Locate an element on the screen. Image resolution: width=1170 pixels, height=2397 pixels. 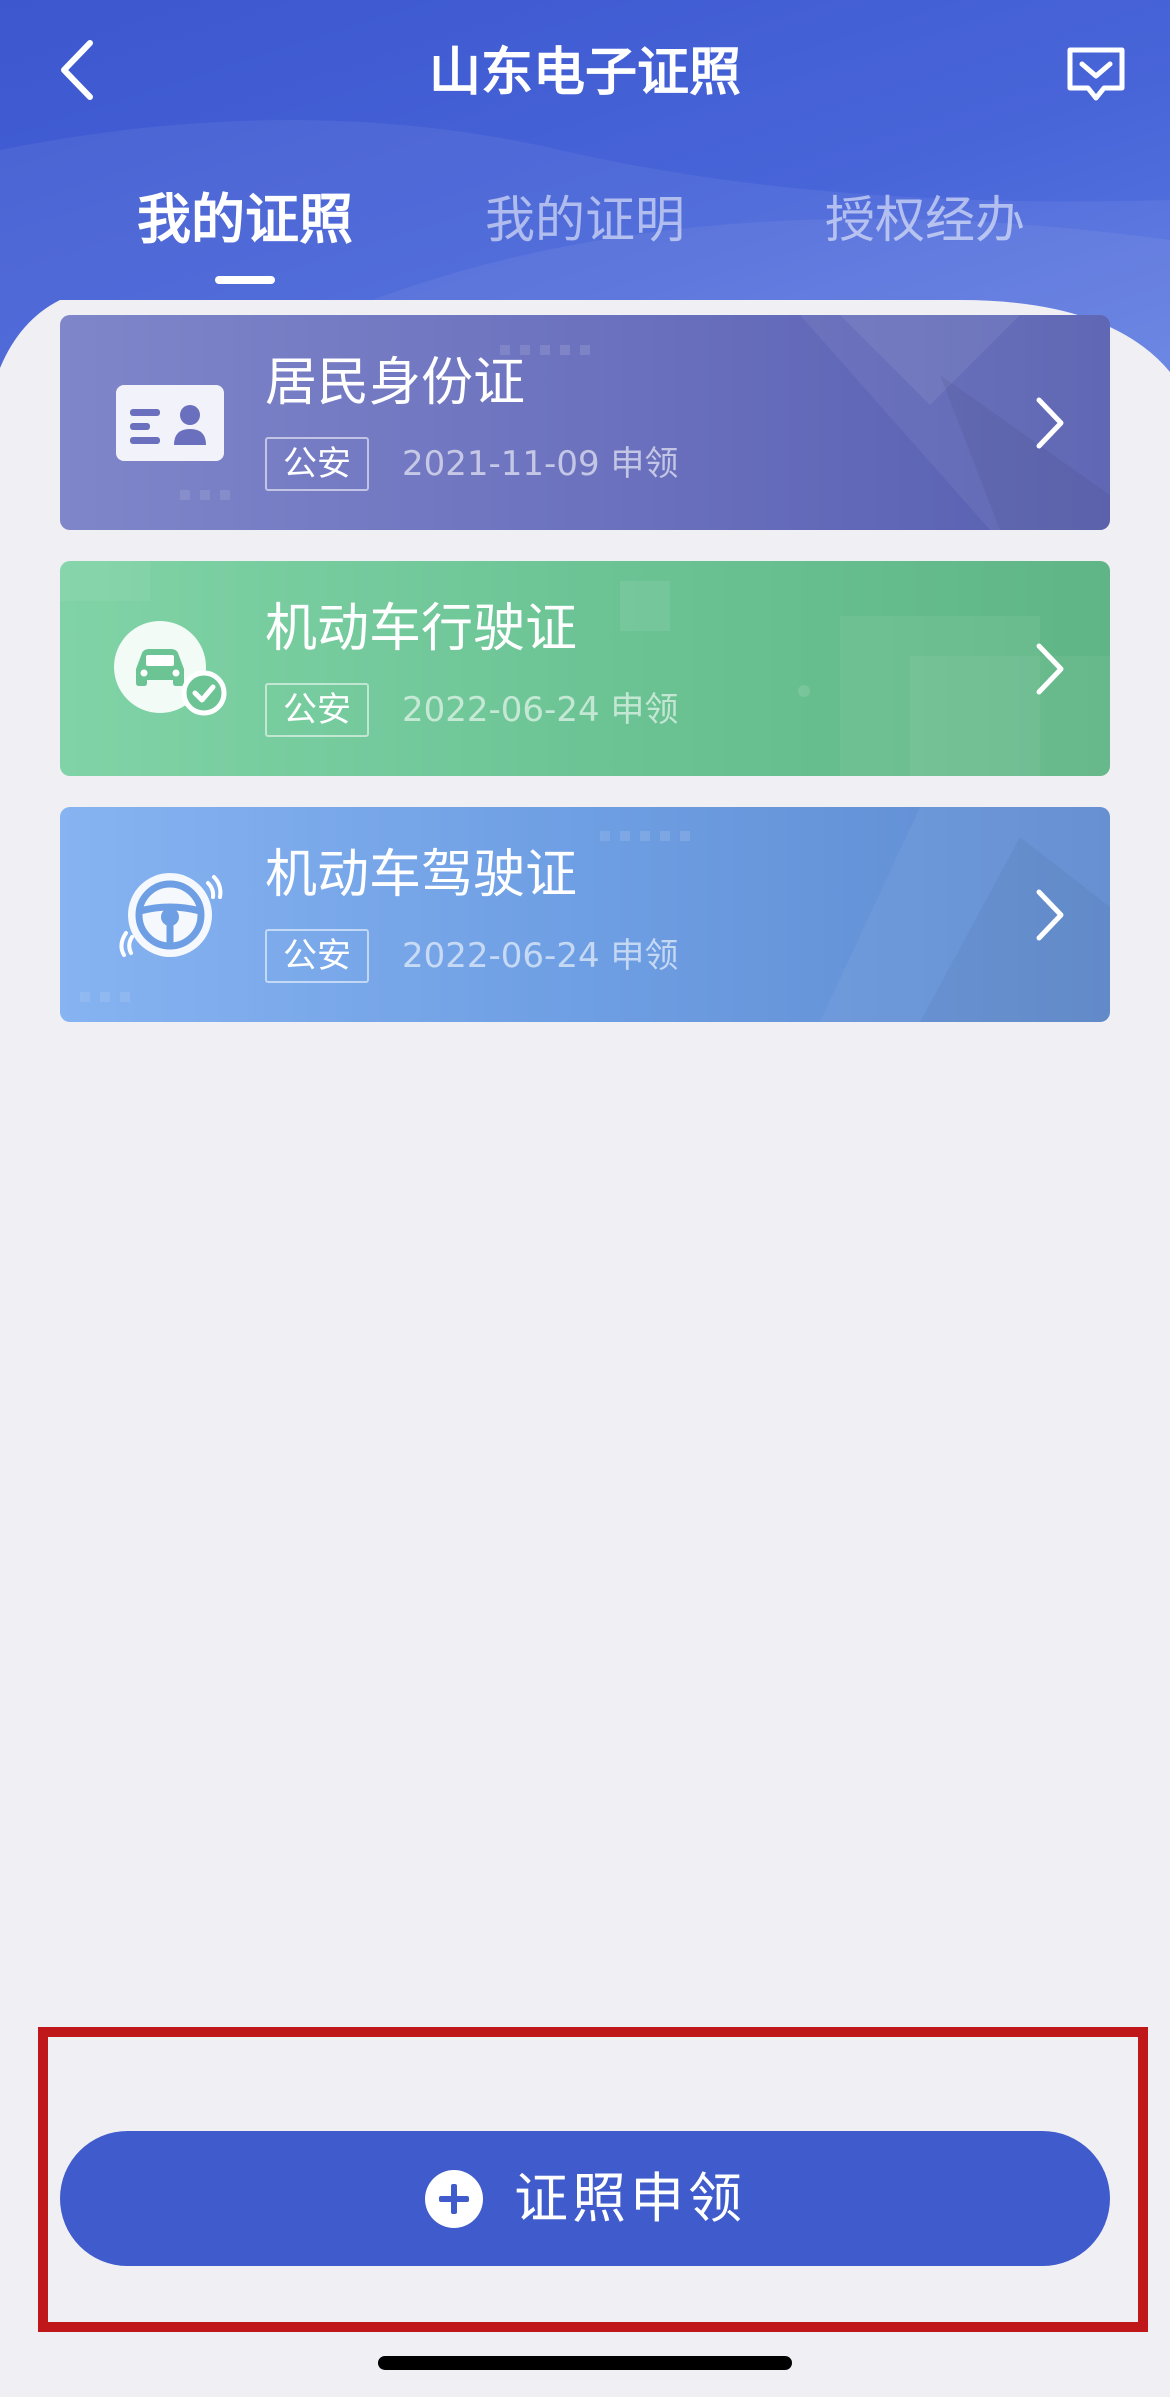
plus-circle-icon is located at coordinates (454, 2199).